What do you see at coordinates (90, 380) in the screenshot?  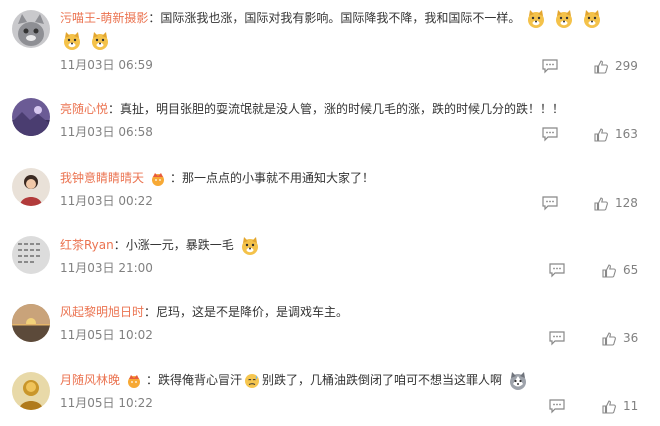 I see `comment-username: 月随风林晚` at bounding box center [90, 380].